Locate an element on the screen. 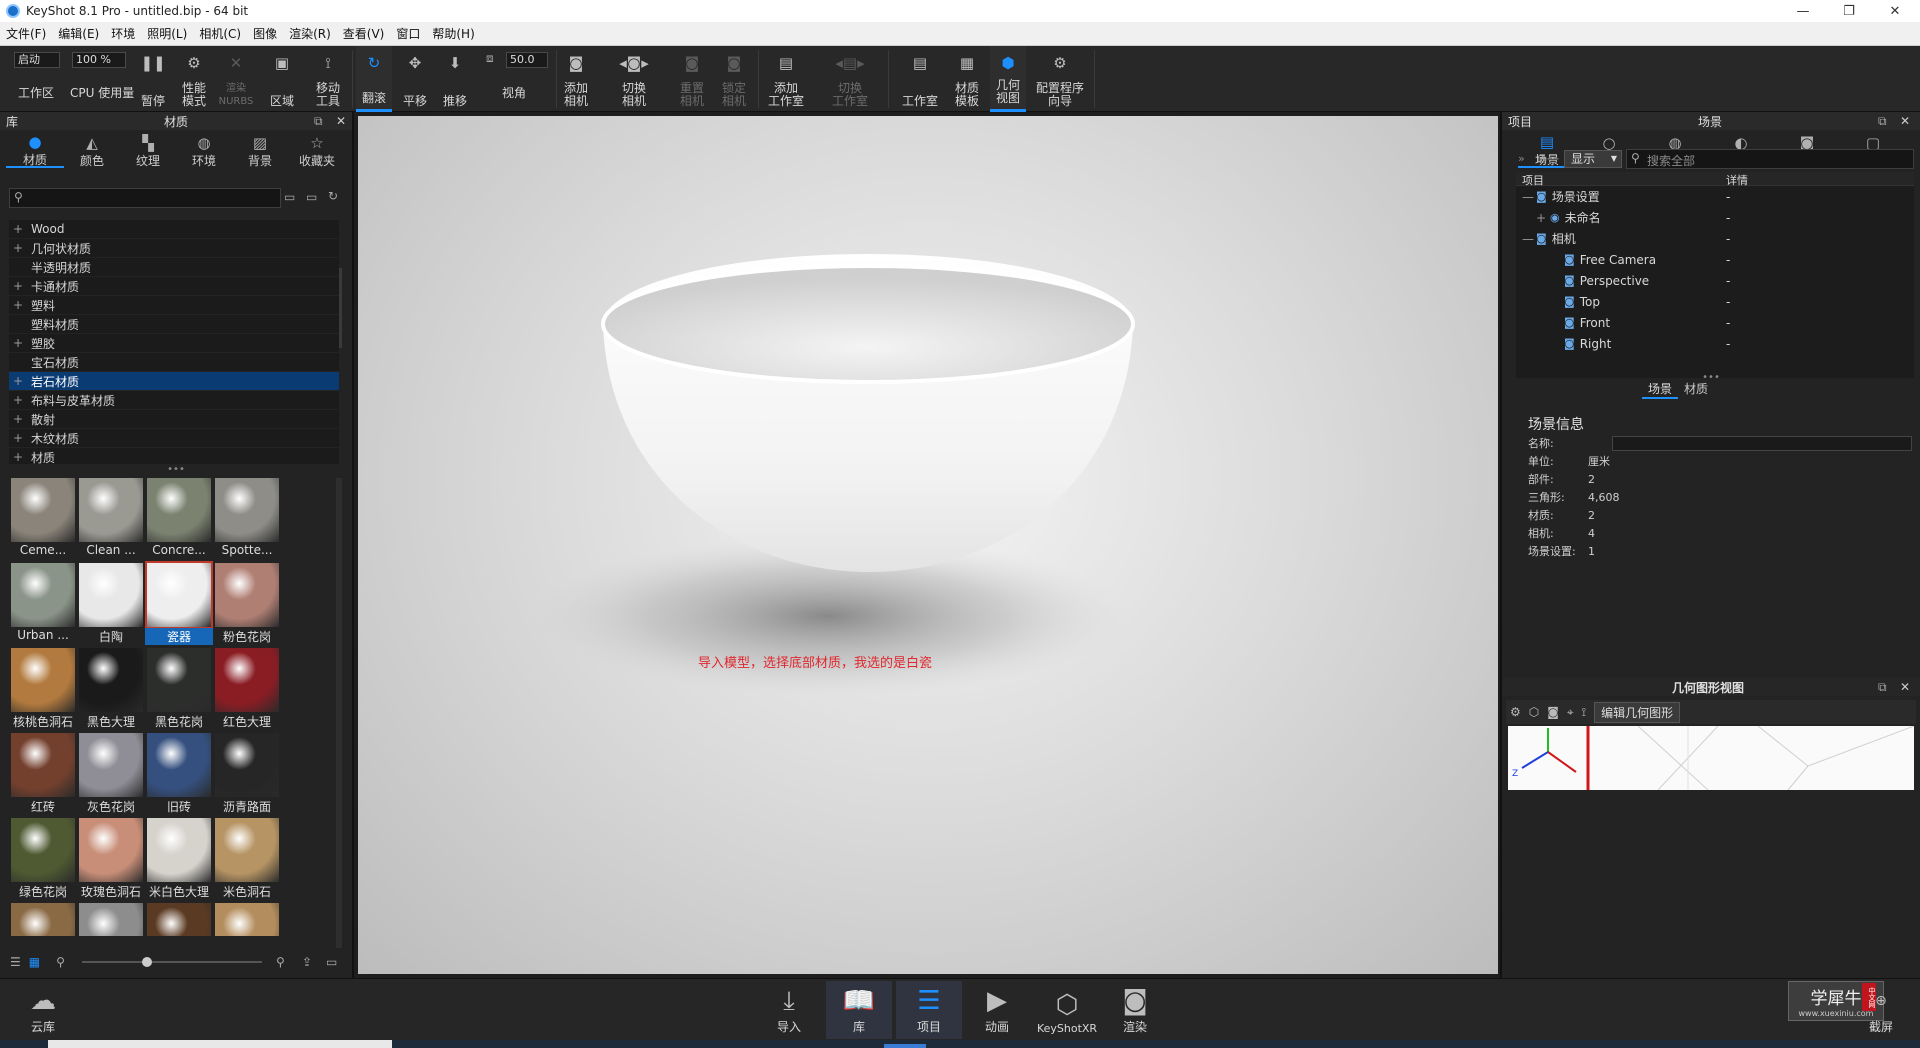 Image resolution: width=1920 pixels, height=1048 pixels. scene-tree-row: ◙ Front - is located at coordinates (1715, 322).